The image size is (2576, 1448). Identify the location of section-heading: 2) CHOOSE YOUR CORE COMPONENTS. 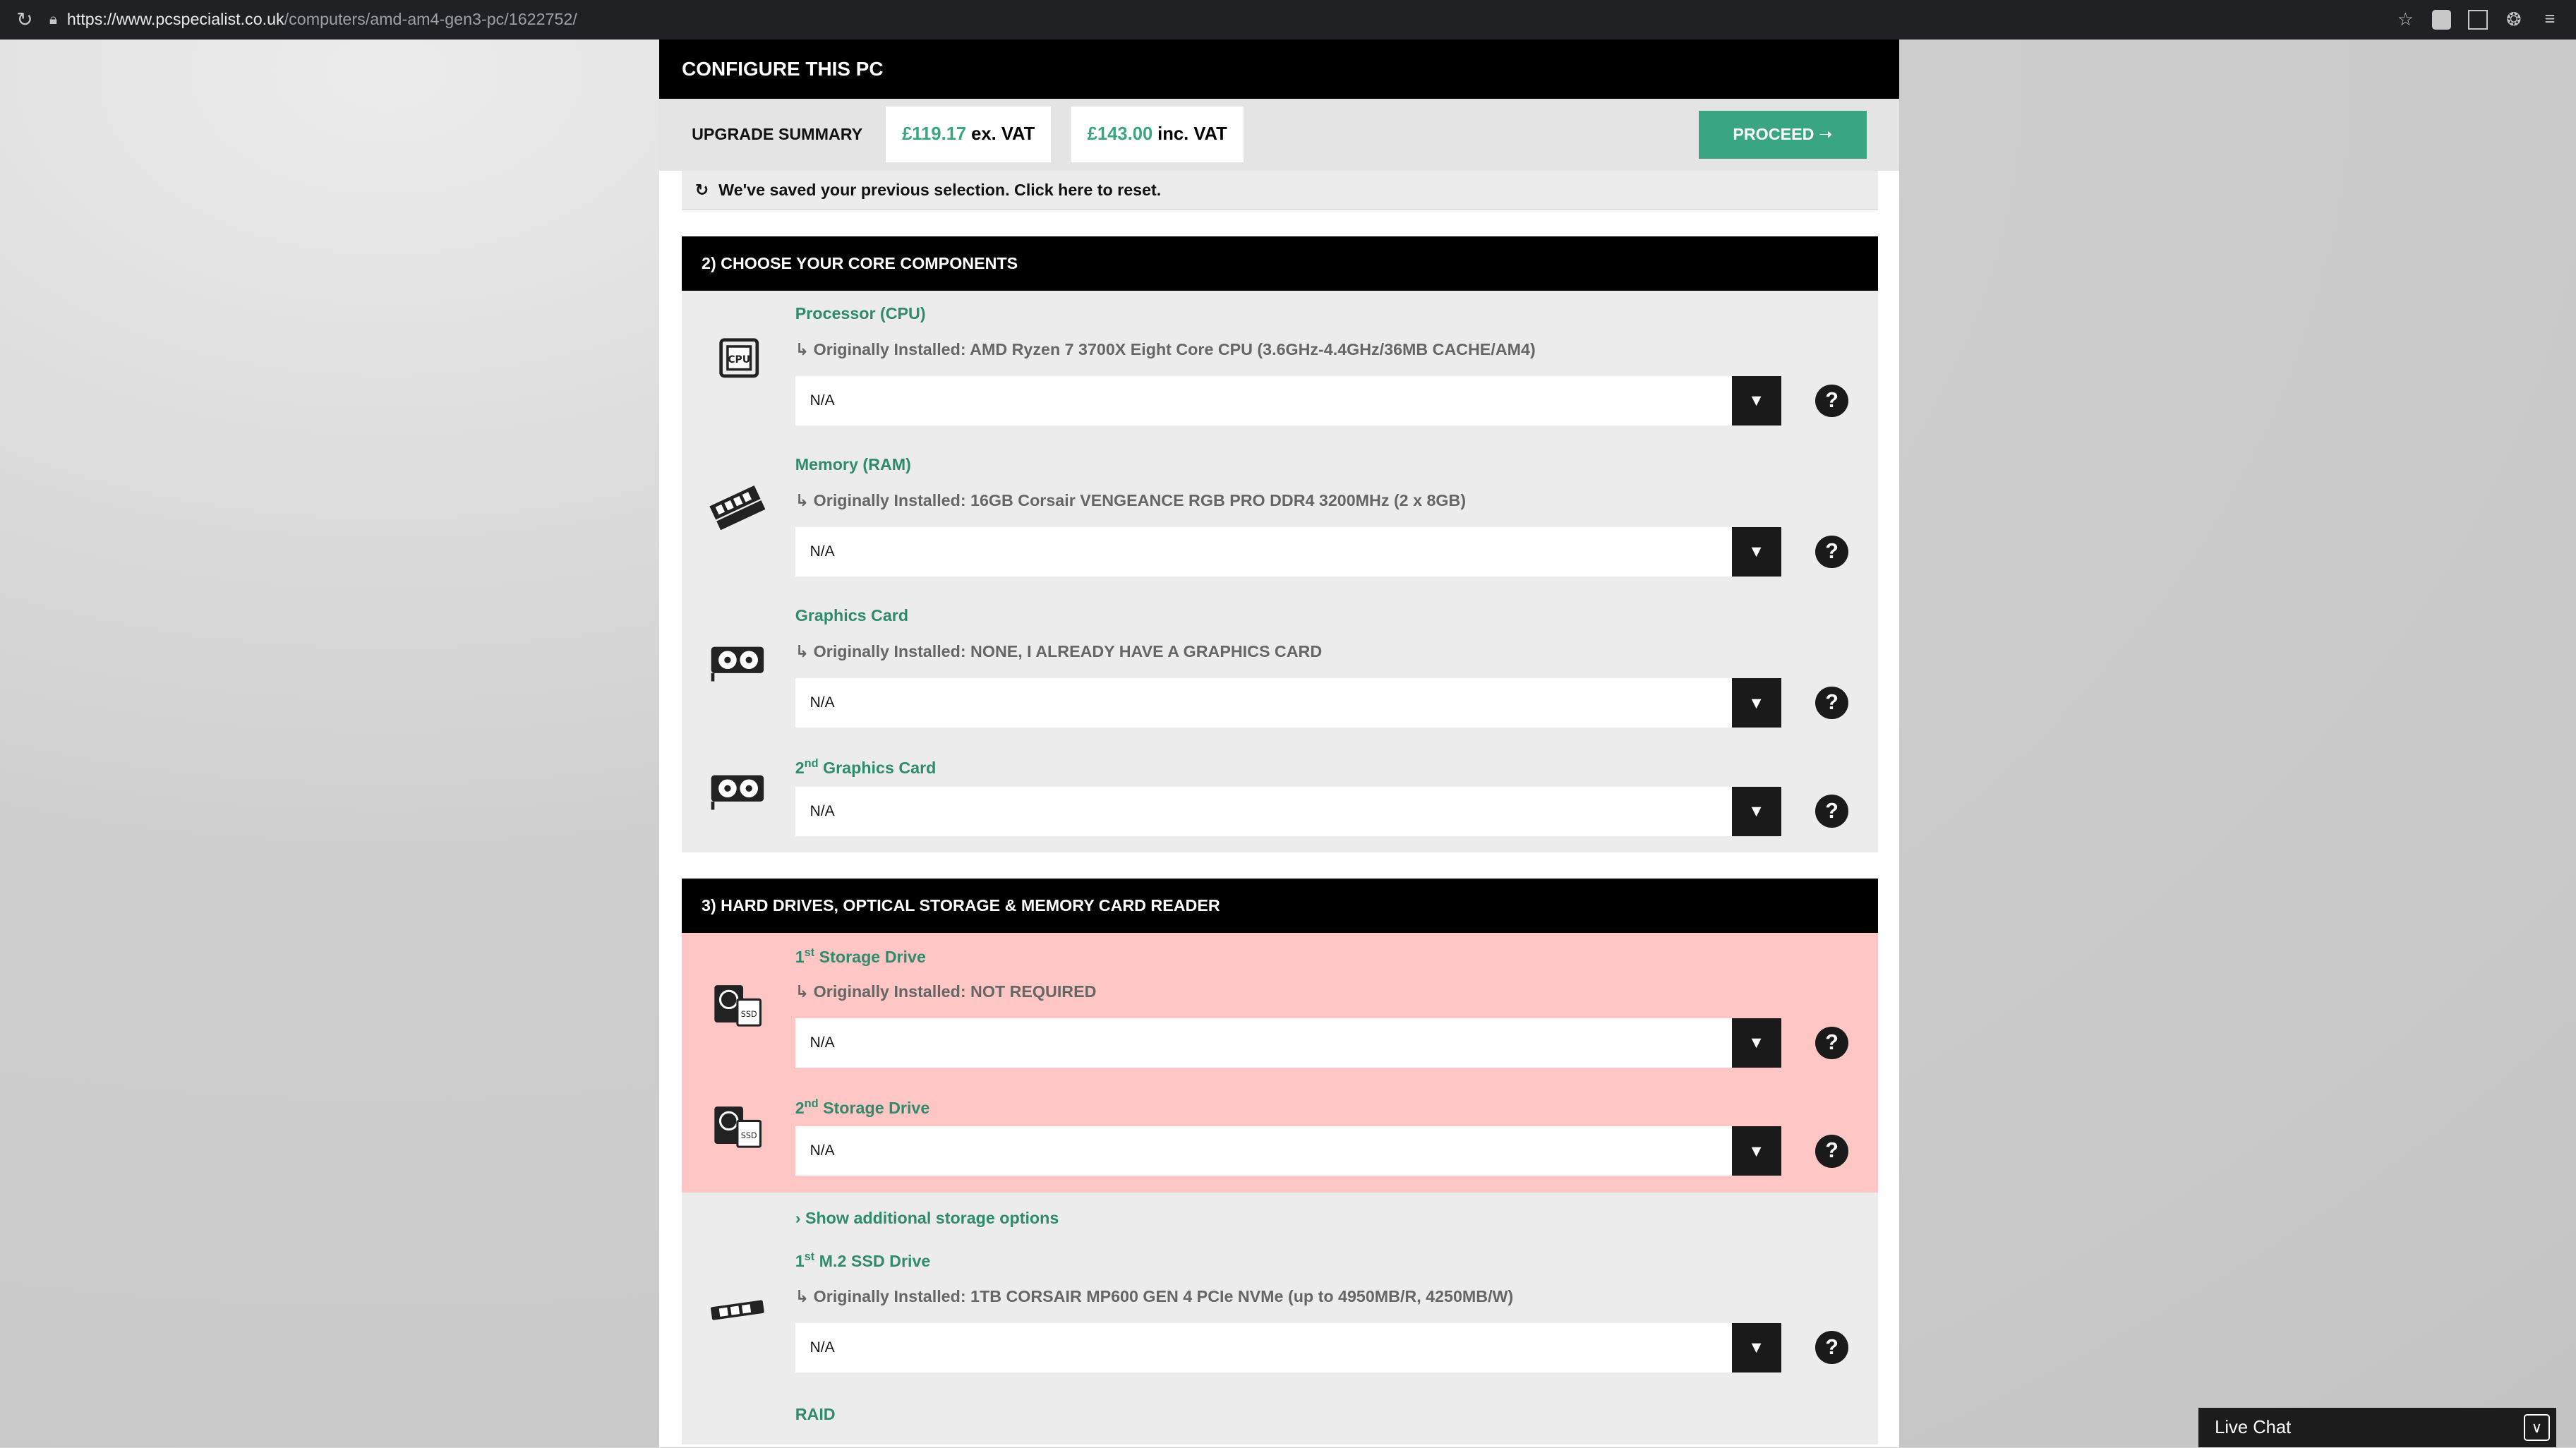
(1280, 263).